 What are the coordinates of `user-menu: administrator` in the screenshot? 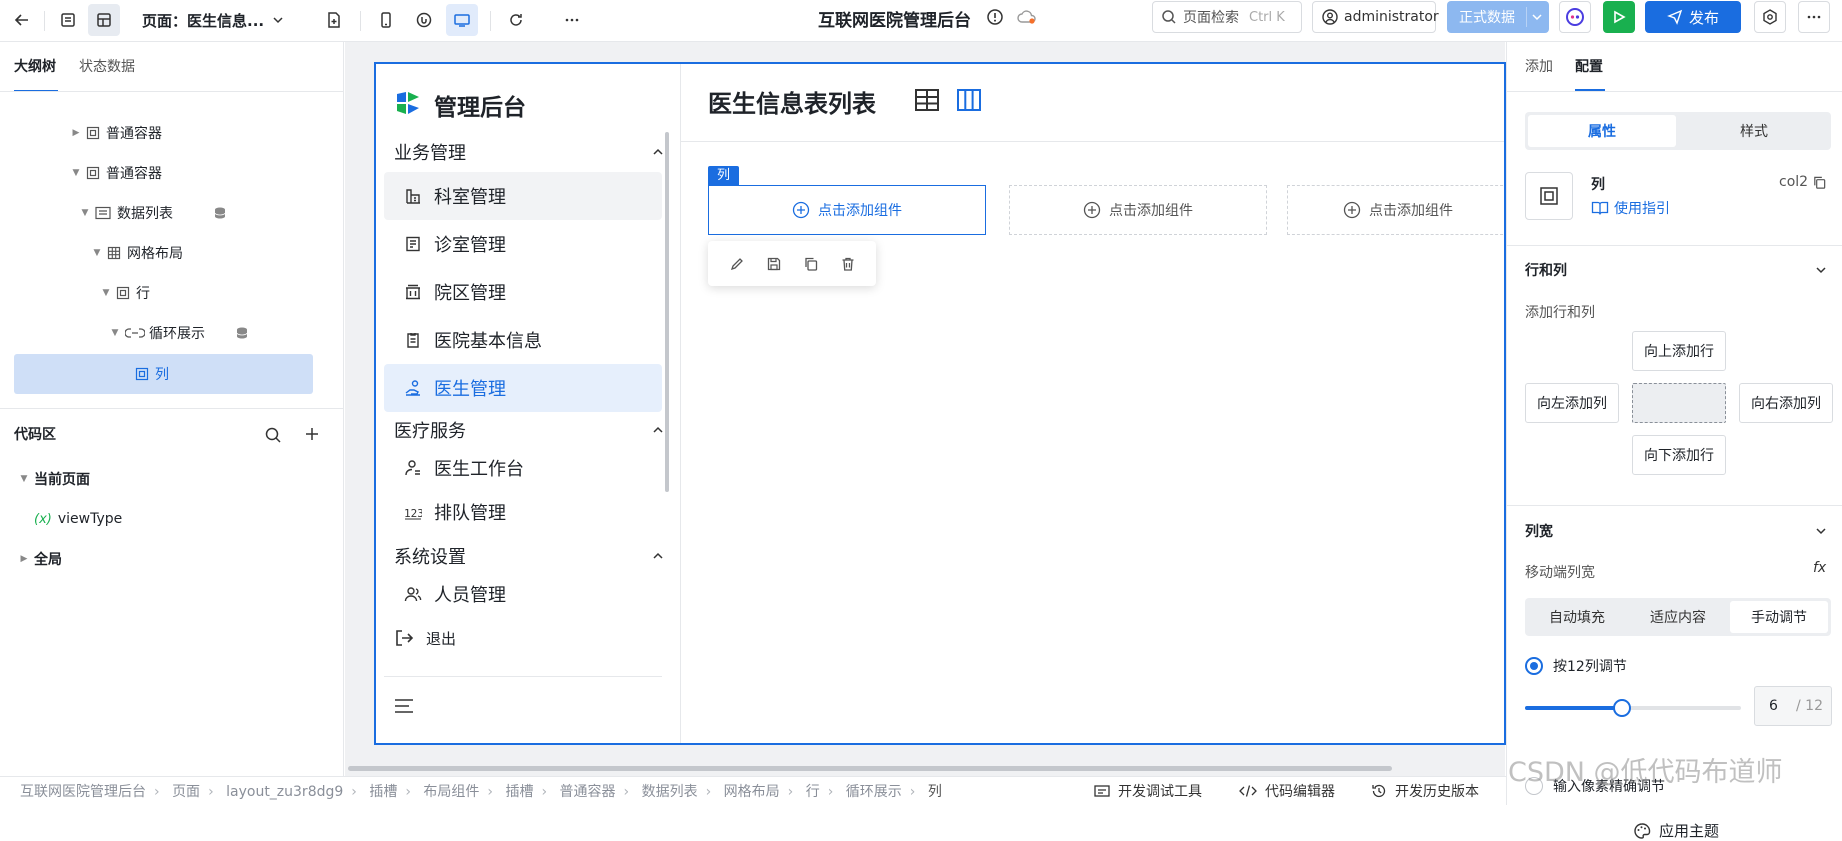 It's located at (1375, 17).